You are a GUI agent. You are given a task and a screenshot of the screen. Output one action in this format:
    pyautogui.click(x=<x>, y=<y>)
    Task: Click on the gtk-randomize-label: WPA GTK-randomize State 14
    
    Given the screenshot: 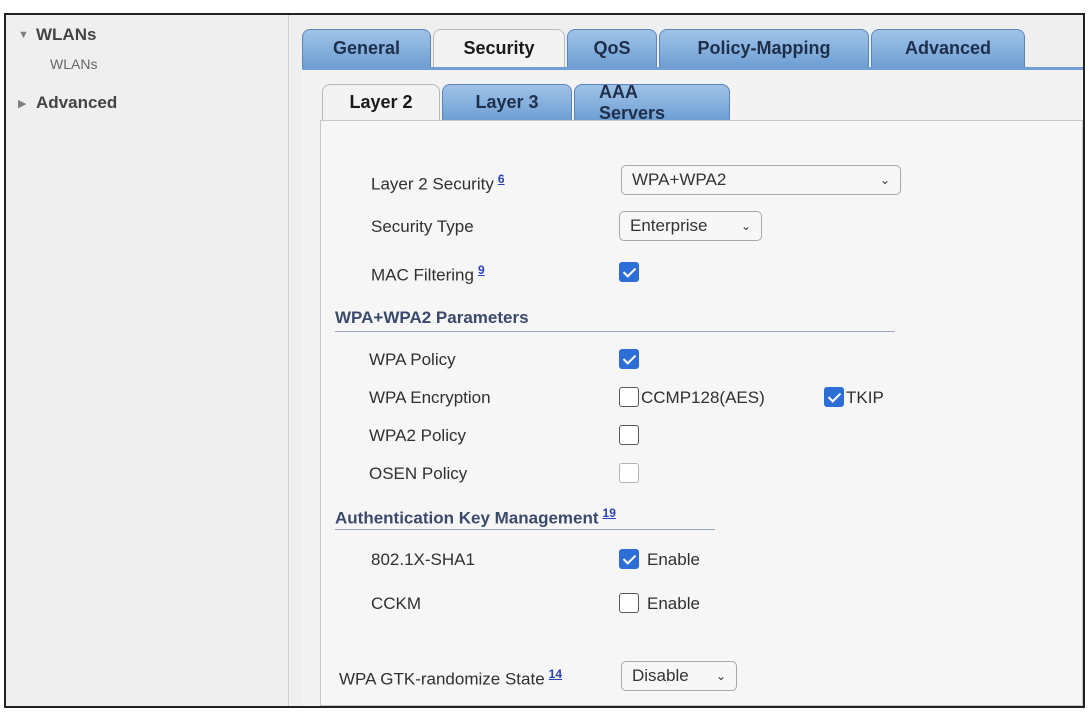 What is the action you would take?
    pyautogui.click(x=451, y=678)
    